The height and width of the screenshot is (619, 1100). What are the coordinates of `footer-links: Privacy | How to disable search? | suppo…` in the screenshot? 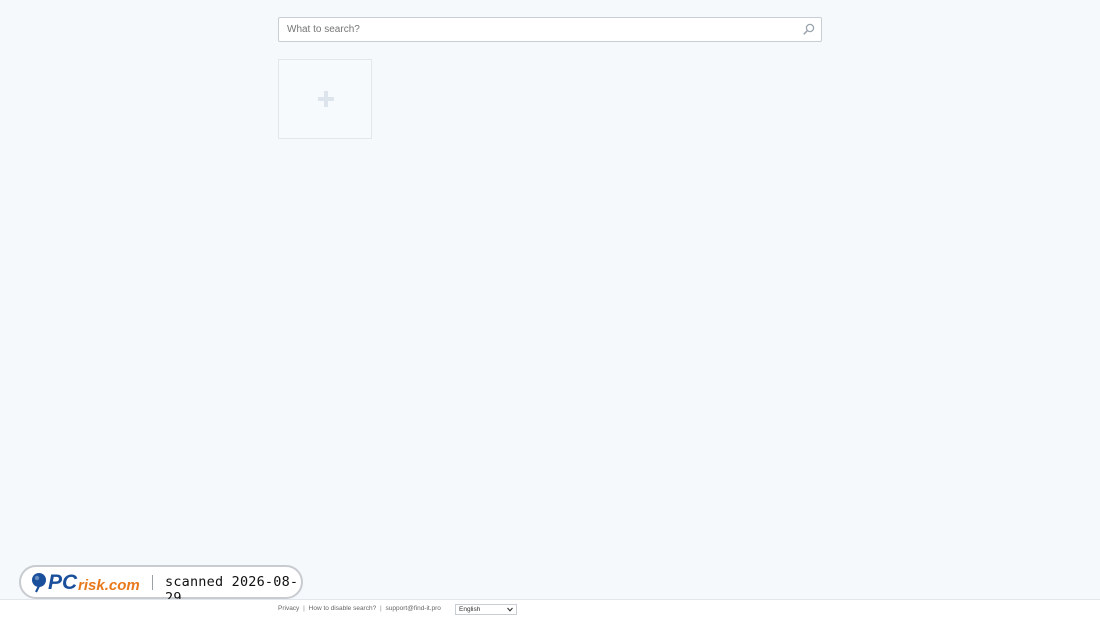 It's located at (359, 608).